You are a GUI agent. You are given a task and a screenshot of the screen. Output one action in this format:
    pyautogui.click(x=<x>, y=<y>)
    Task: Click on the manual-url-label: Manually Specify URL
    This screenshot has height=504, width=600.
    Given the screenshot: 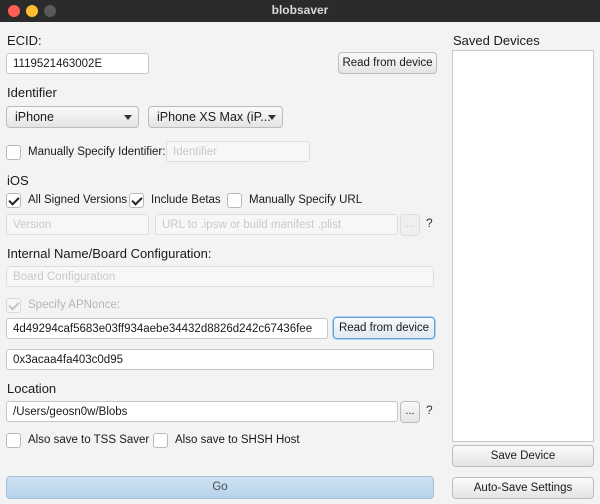 What is the action you would take?
    pyautogui.click(x=306, y=200)
    